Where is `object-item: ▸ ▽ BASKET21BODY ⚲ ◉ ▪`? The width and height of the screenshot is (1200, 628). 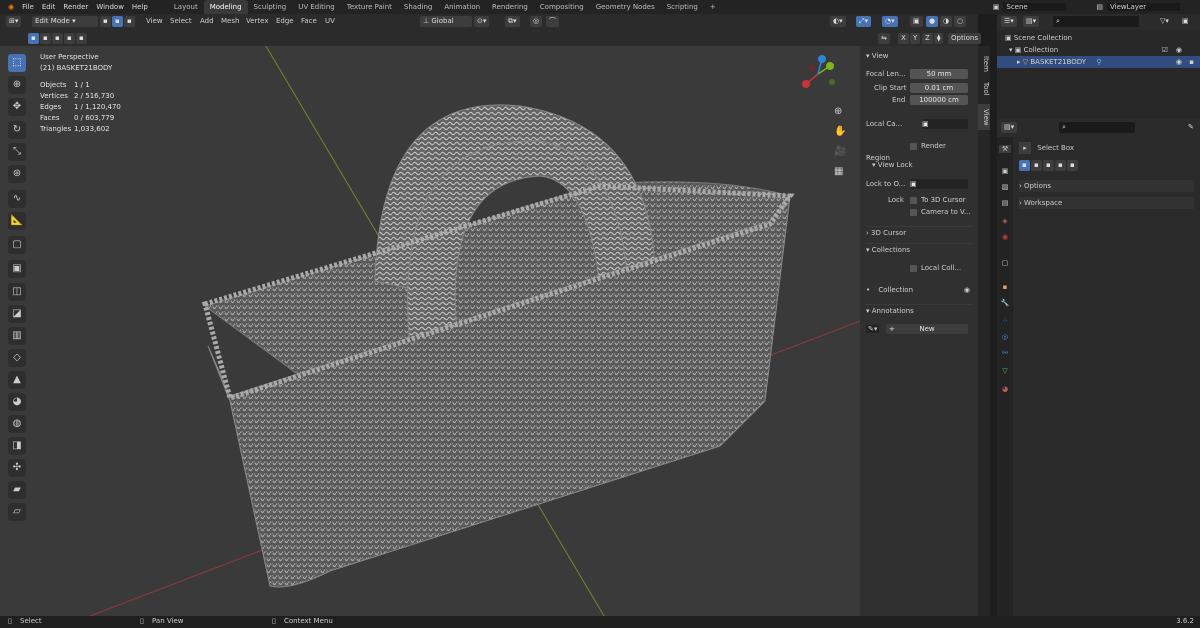
object-item: ▸ ▽ BASKET21BODY ⚲ ◉ ▪ is located at coordinates (1098, 62).